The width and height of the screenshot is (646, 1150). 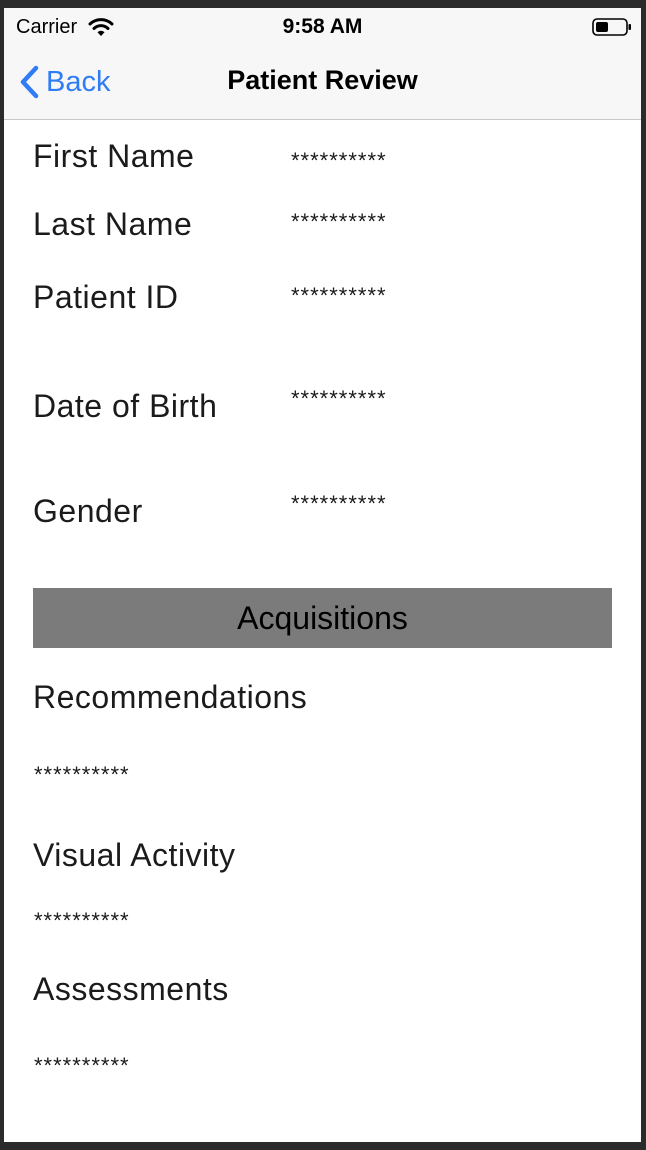 I want to click on recommendations-value: **********, so click(x=82, y=774).